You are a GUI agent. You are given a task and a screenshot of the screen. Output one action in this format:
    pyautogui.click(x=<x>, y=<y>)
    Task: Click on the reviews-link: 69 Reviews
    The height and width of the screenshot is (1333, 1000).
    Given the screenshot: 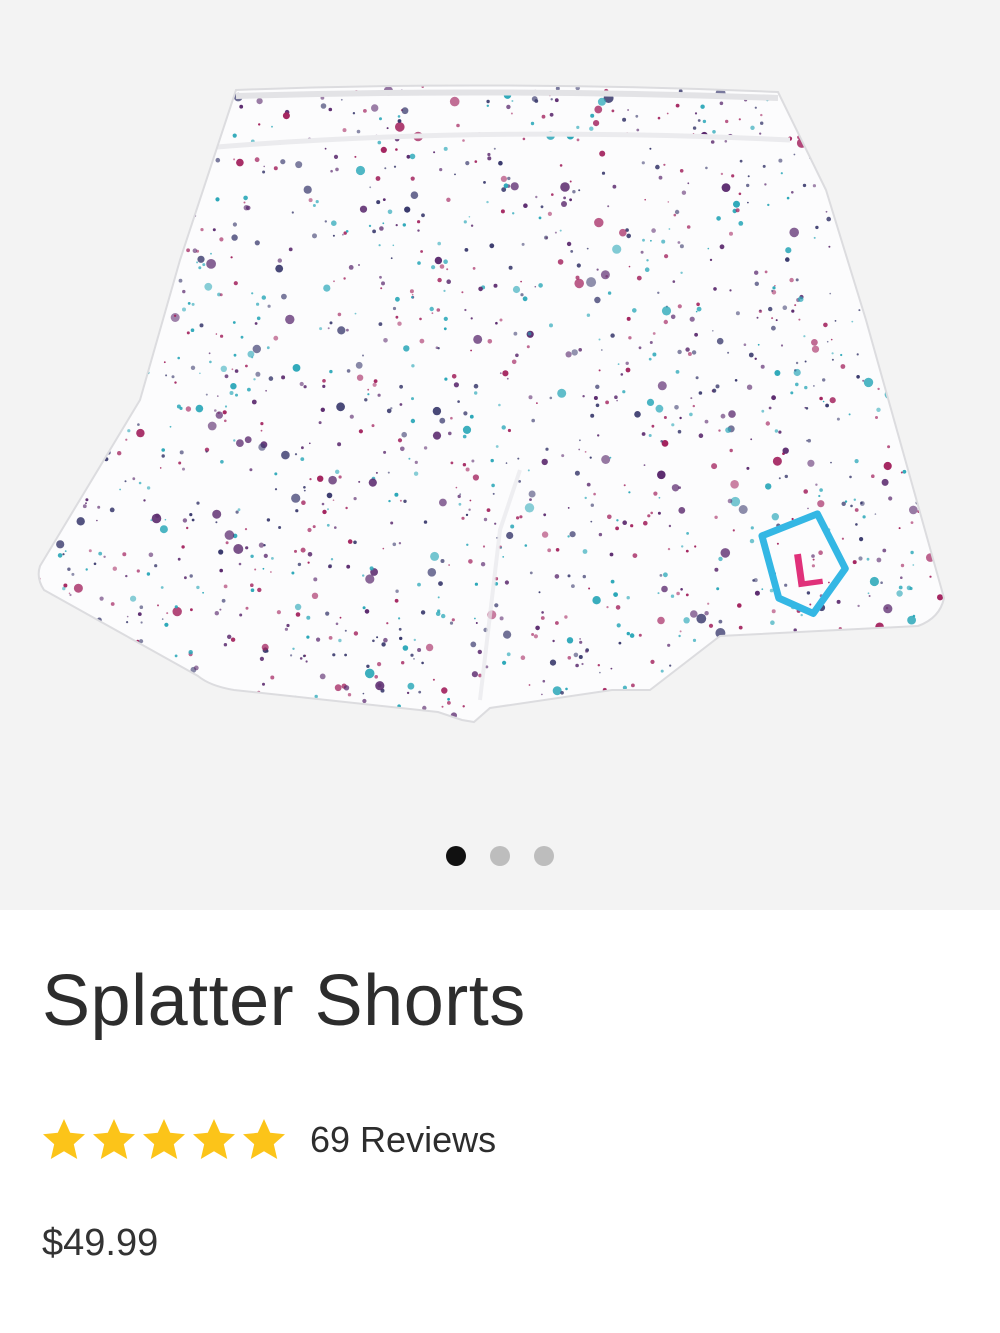 What is the action you would take?
    pyautogui.click(x=403, y=1140)
    